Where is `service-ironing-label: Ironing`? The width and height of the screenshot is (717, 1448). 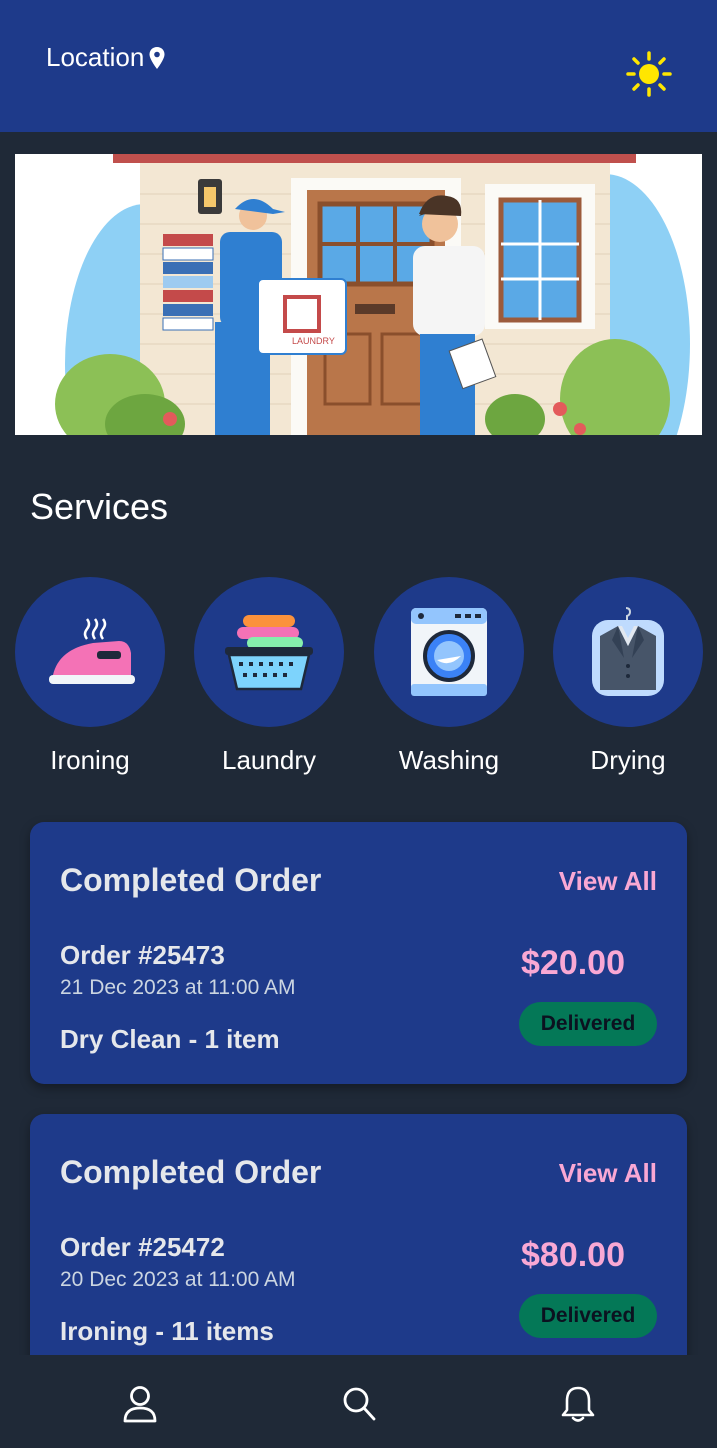 service-ironing-label: Ironing is located at coordinates (90, 760).